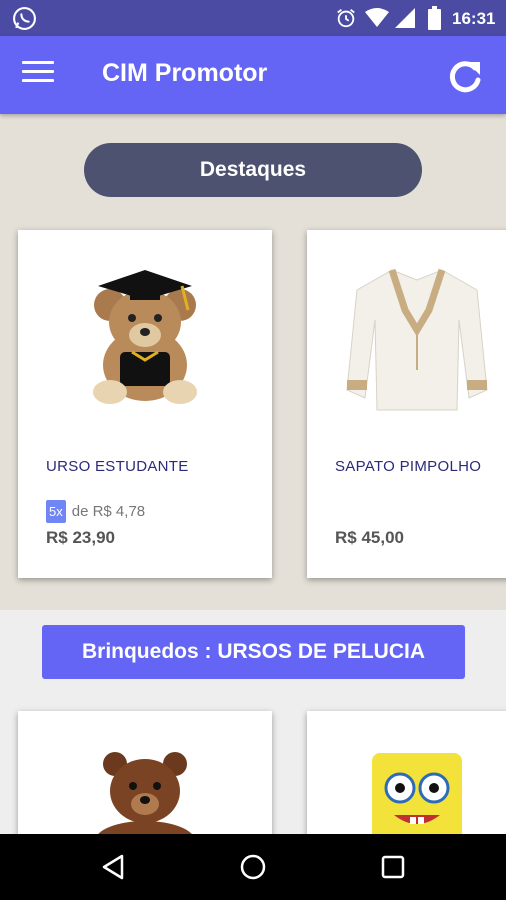 This screenshot has width=506, height=900. I want to click on back-icon, so click(113, 867).